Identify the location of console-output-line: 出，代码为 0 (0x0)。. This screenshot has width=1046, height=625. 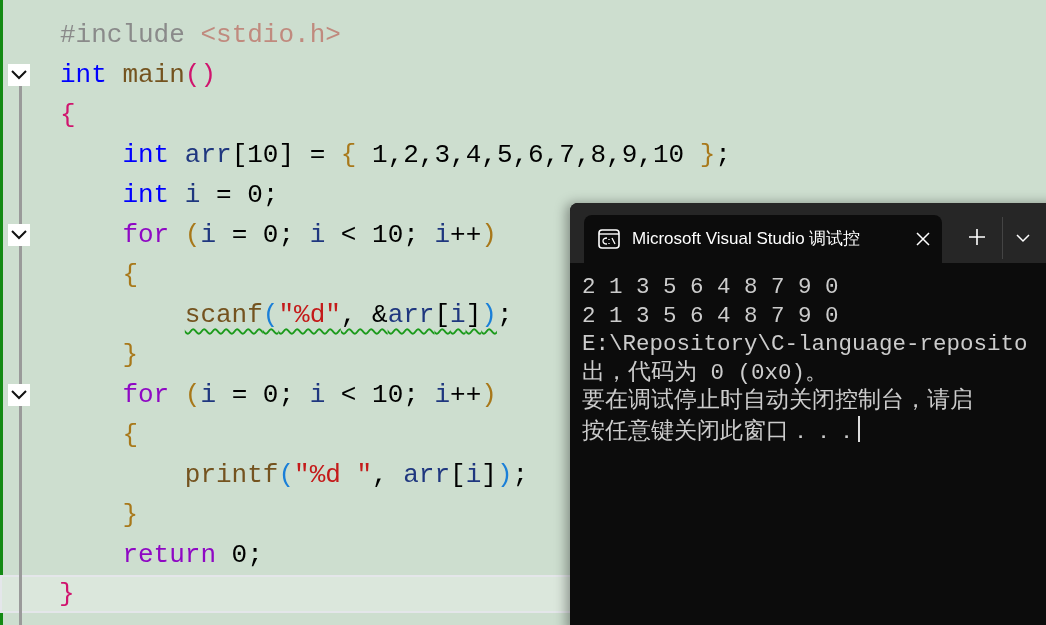
(705, 372).